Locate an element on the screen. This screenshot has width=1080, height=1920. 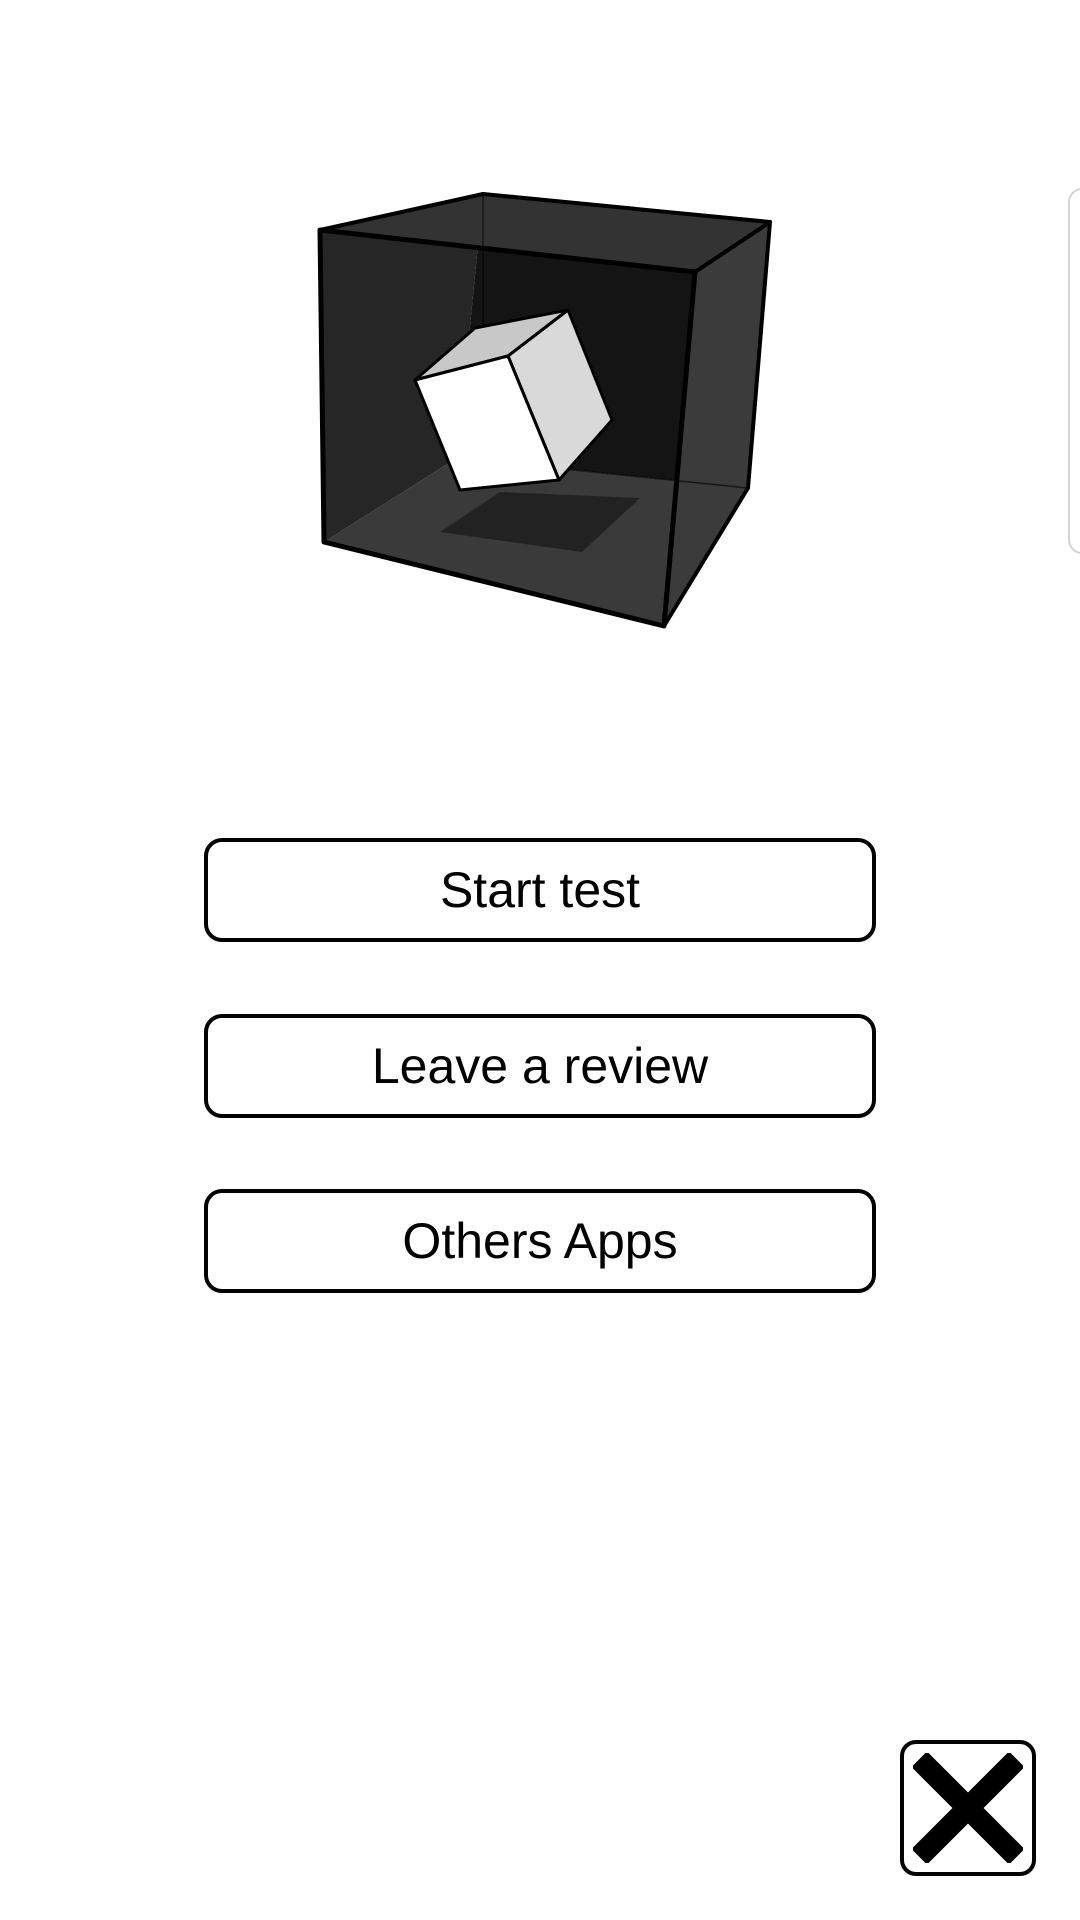
others-apps-button: Others Apps is located at coordinates (540, 1241).